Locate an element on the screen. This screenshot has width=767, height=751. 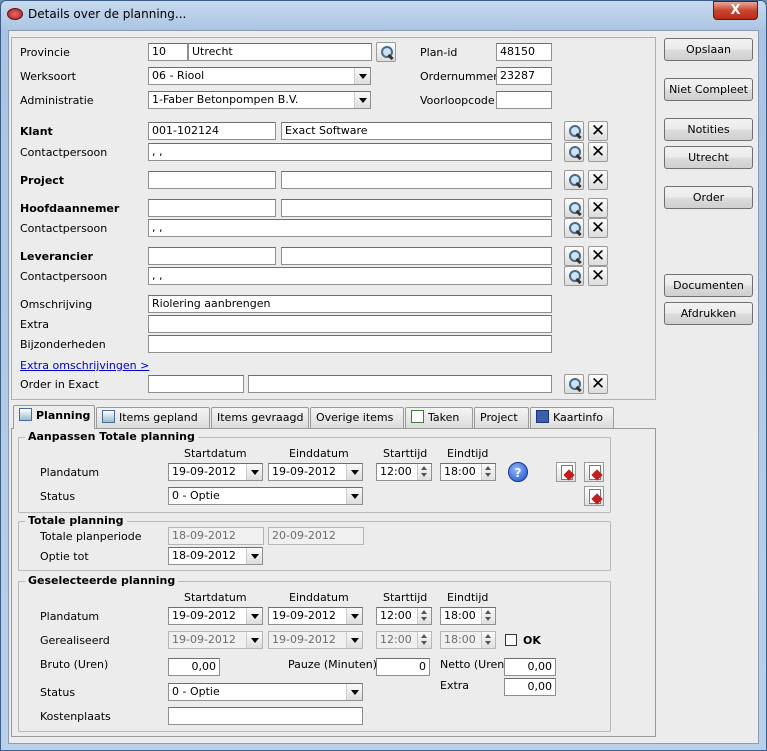
provincie-code-field: 10 is located at coordinates (168, 52).